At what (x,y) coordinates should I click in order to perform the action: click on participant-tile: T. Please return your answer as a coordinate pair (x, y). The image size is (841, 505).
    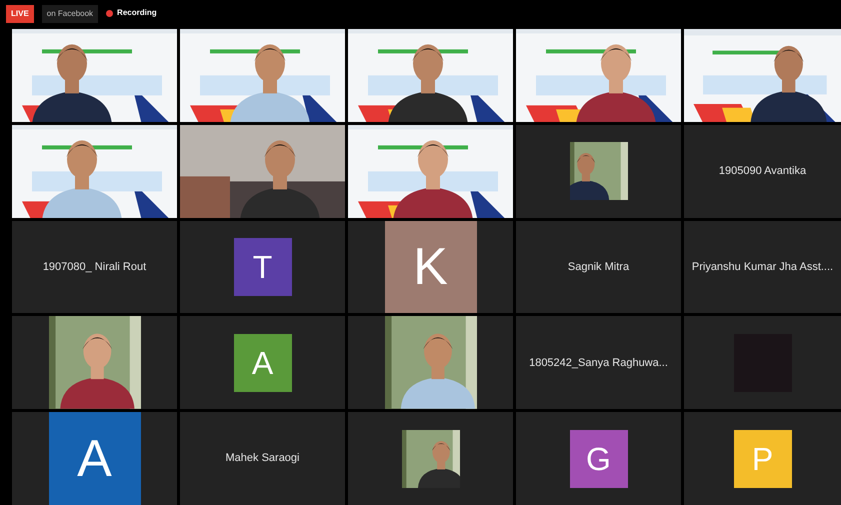
    Looking at the image, I should click on (262, 267).